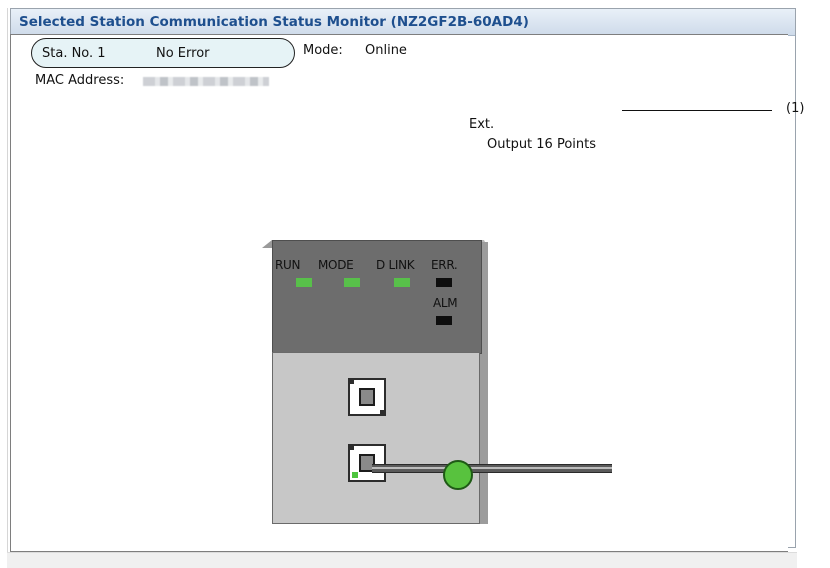 Image resolution: width=830 pixels, height=568 pixels. Describe the element at coordinates (323, 50) in the screenshot. I see `mode-label: Mode:` at that location.